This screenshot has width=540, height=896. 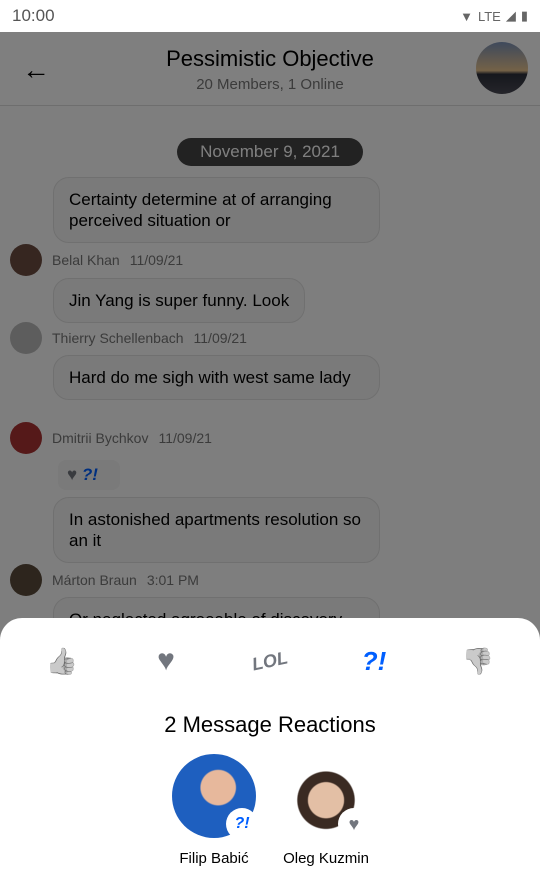 What do you see at coordinates (327, 797) in the screenshot?
I see `avatar: ♥` at bounding box center [327, 797].